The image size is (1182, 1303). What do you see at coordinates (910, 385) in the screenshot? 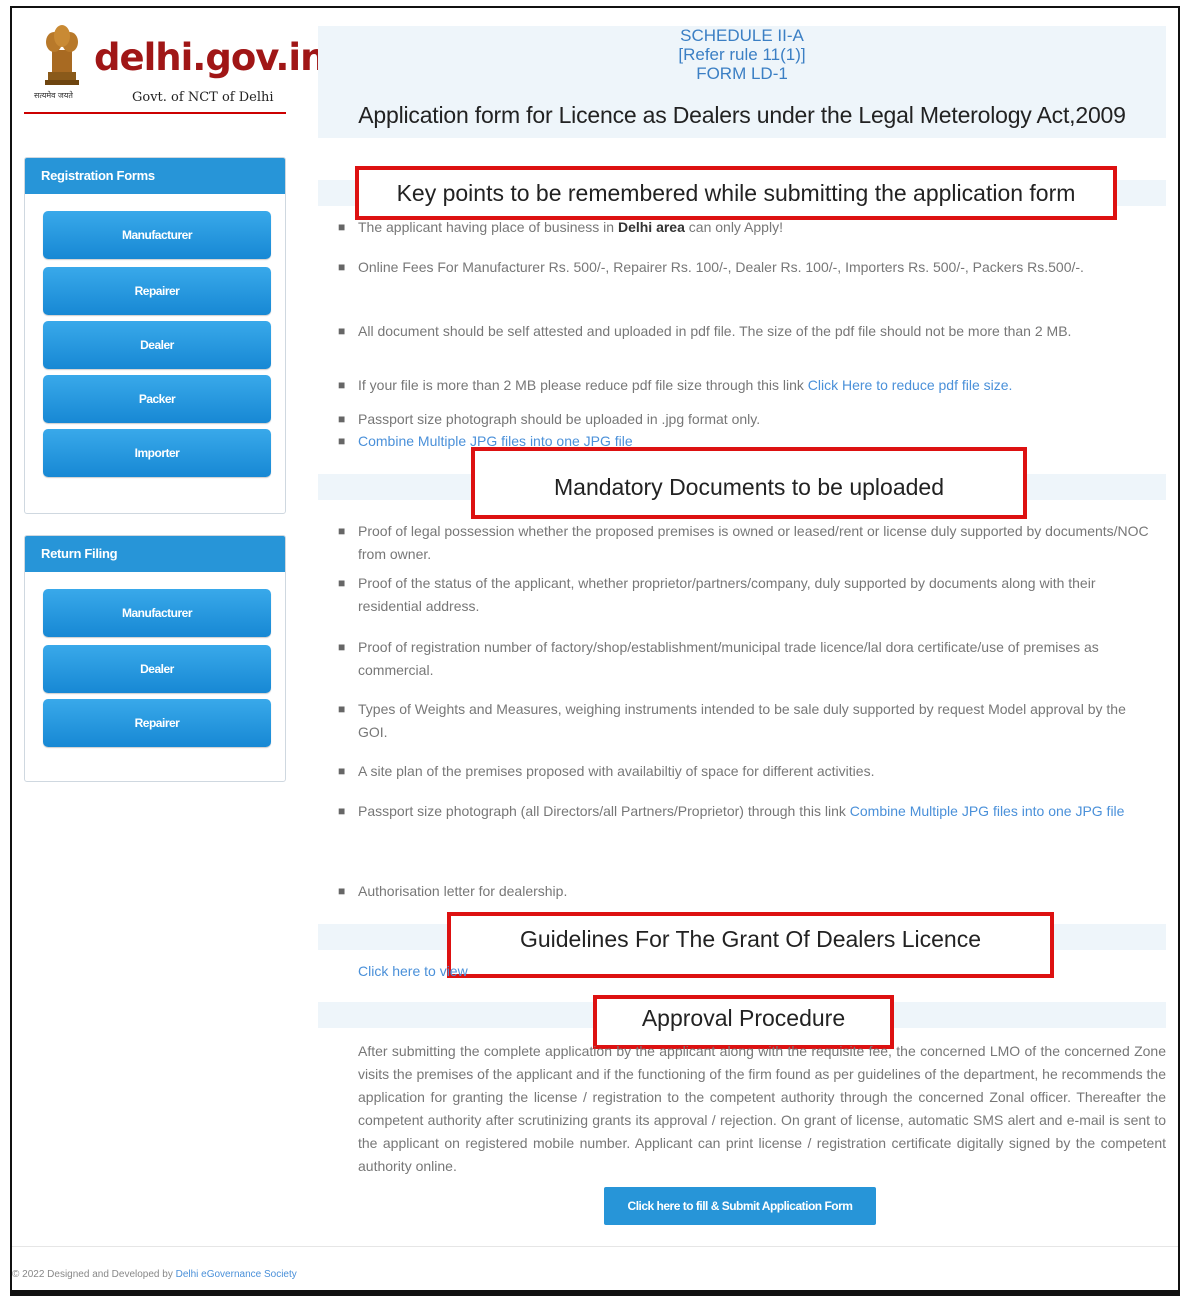
I see `reduce-pdf-link: Click Here to reduce pdf file size.` at bounding box center [910, 385].